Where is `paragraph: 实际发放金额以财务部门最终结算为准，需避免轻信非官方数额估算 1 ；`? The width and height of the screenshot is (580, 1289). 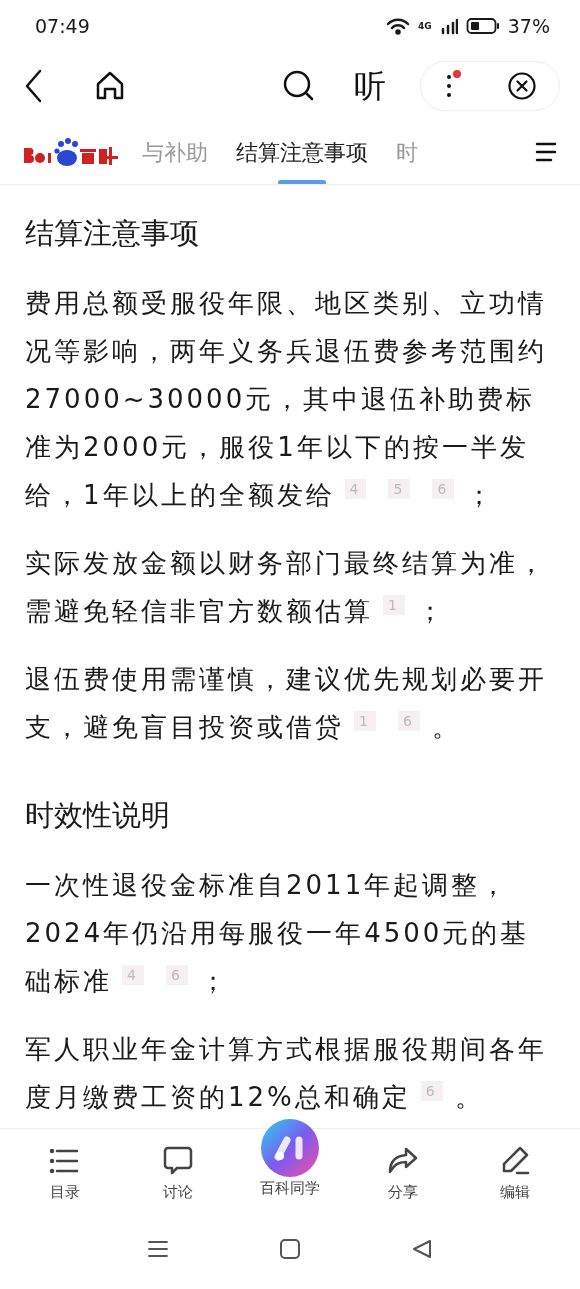
paragraph: 实际发放金额以财务部门最终结算为准，需避免轻信非官方数额估算 1 ； is located at coordinates (286, 587).